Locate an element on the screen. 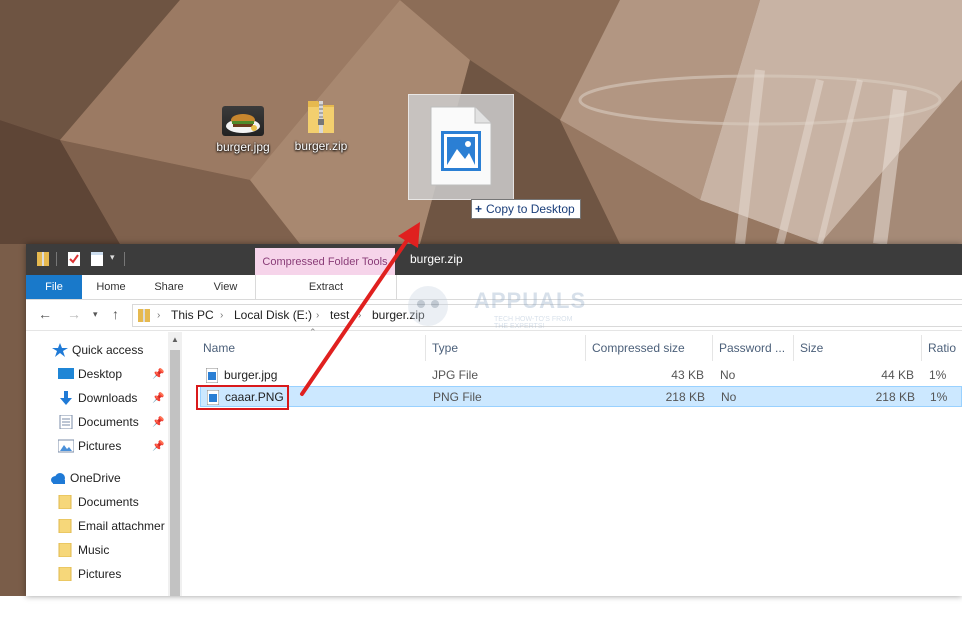 The height and width of the screenshot is (630, 962). desktop-icon-burger-zip: burger.zip is located at coordinates (321, 125).